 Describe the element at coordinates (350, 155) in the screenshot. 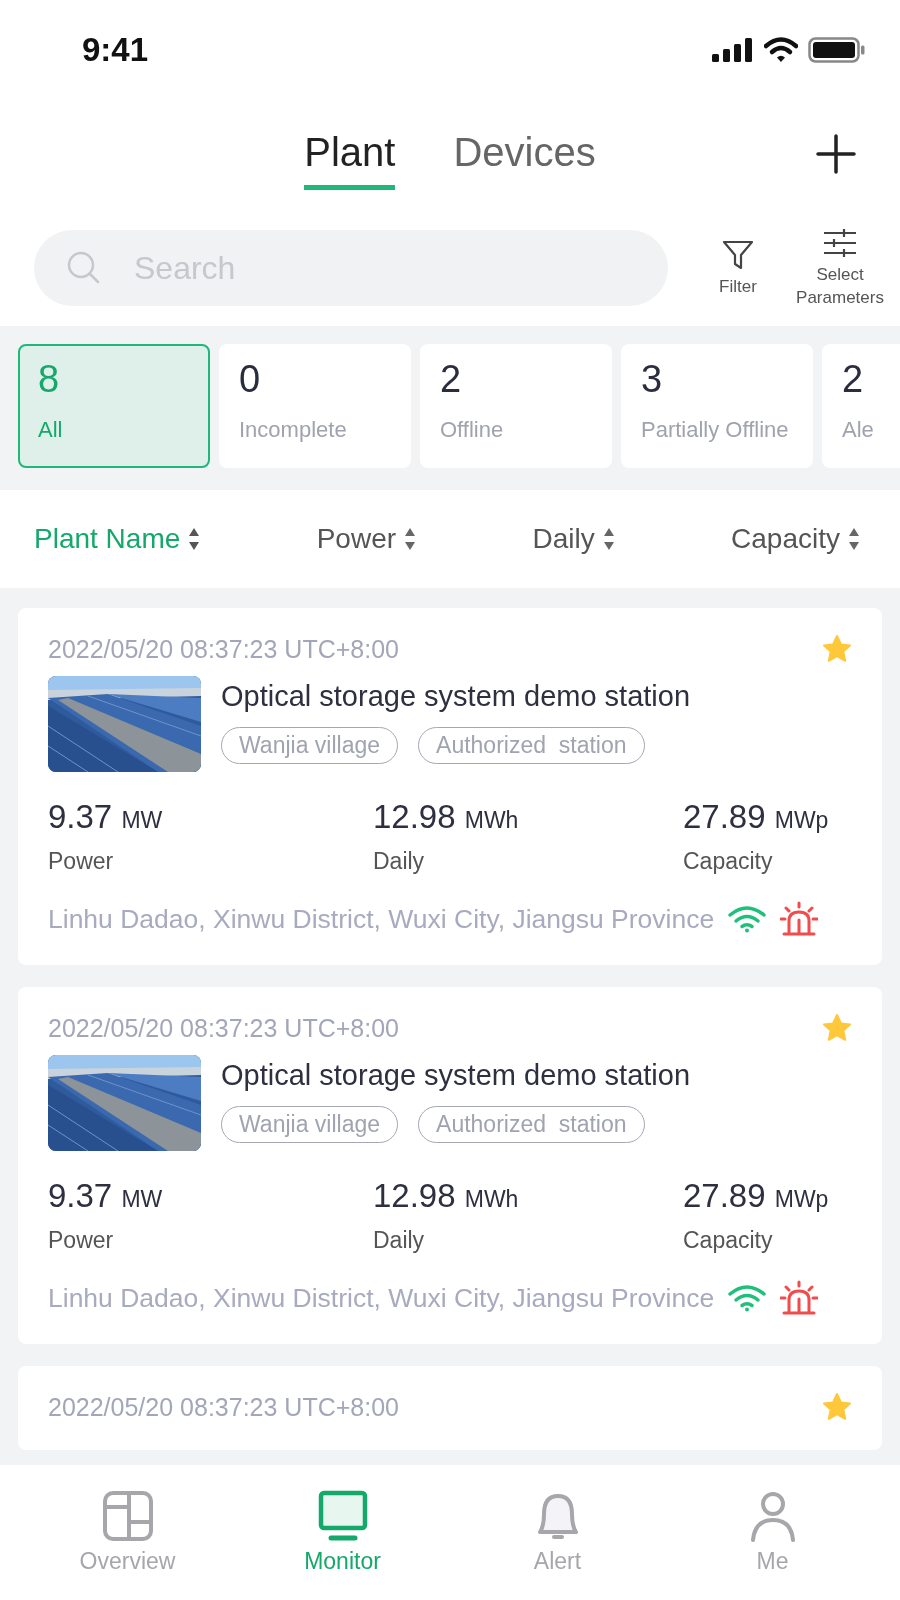

I see `tab: Plant` at that location.